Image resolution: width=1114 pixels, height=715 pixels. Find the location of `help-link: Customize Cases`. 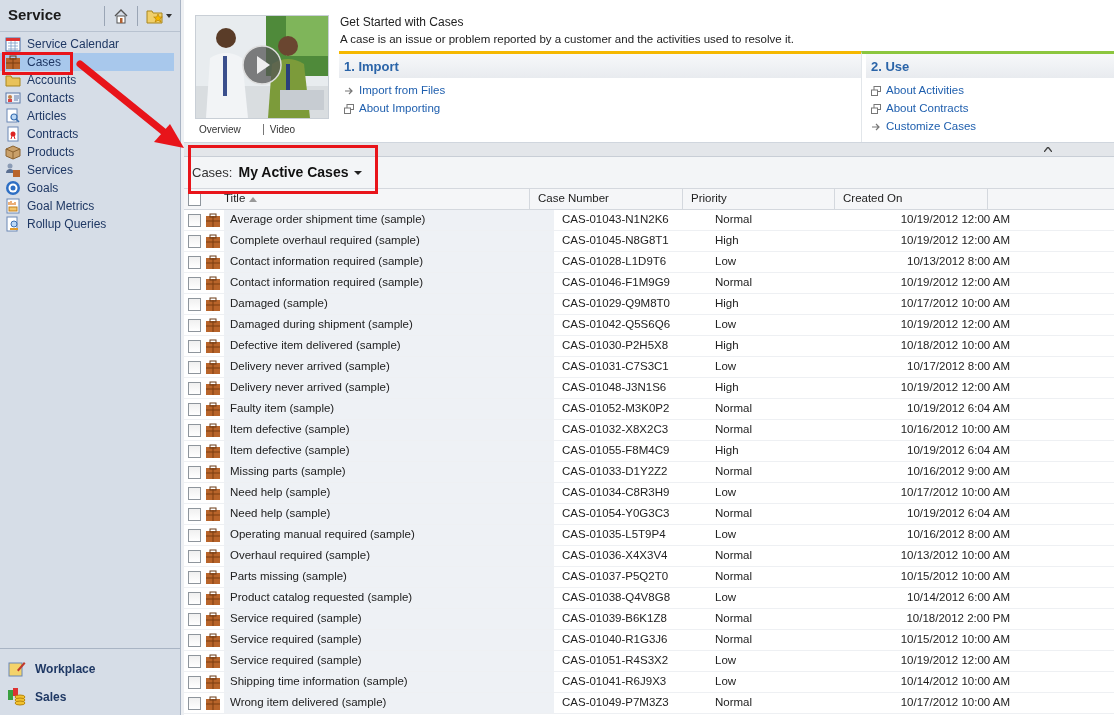

help-link: Customize Cases is located at coordinates (931, 127).